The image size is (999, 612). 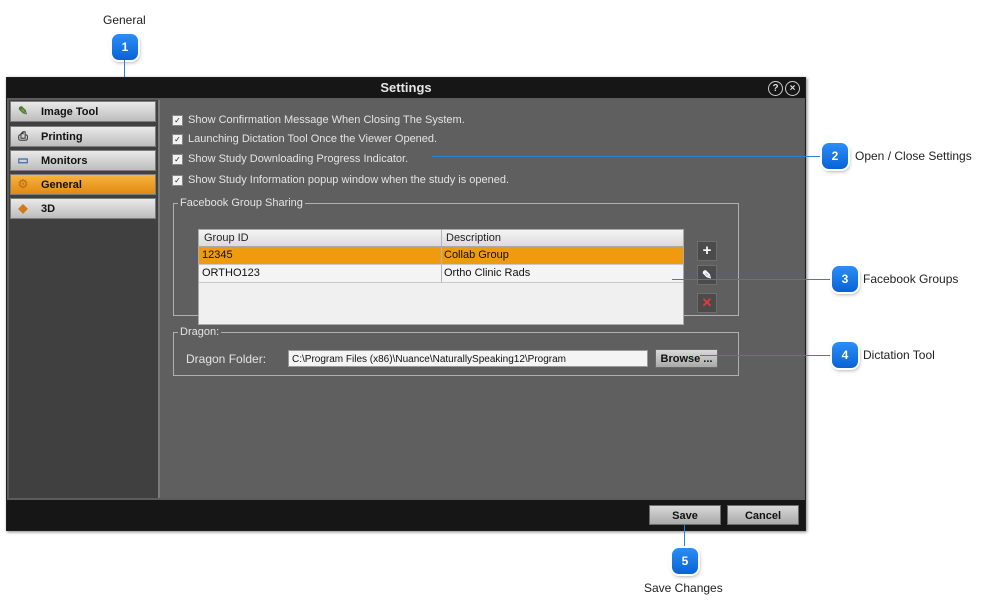 I want to click on sidebar-item-label: 3D, so click(x=48, y=209).